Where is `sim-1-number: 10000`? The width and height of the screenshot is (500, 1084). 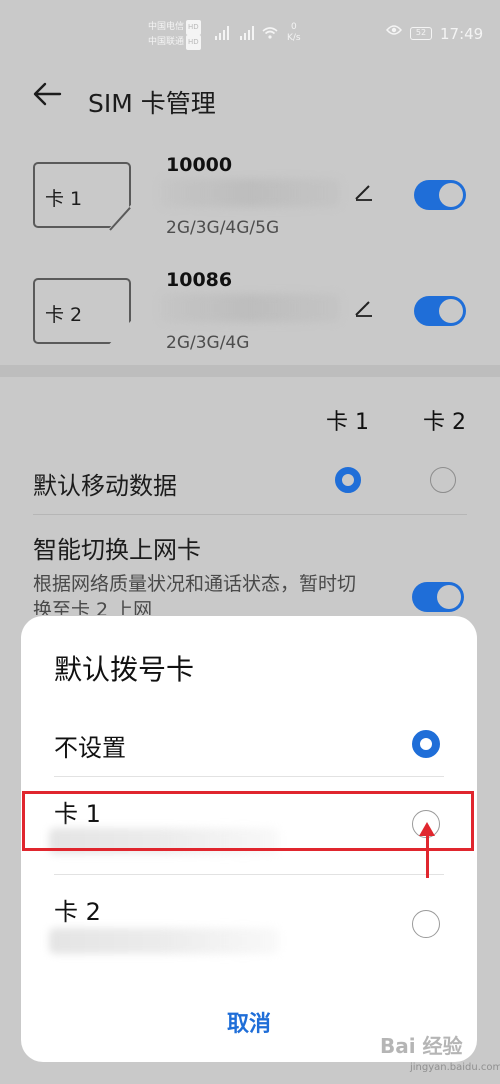 sim-1-number: 10000 is located at coordinates (199, 165).